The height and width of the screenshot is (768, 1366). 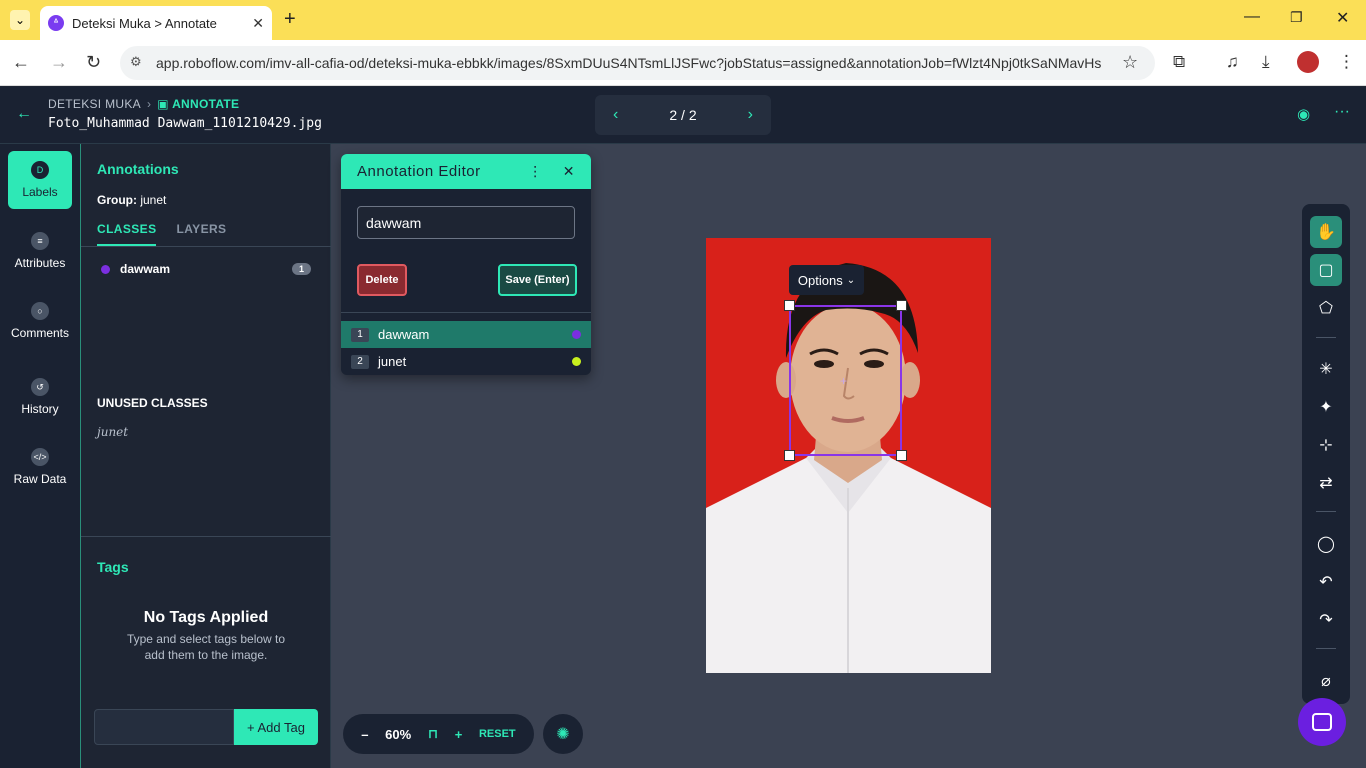 I want to click on delete-button: Delete, so click(x=382, y=280).